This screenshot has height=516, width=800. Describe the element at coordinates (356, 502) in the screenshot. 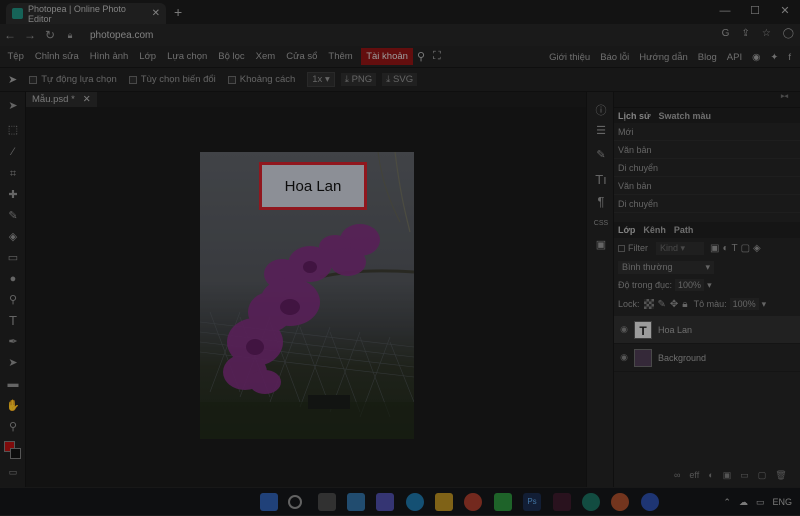

I see `widgets-icon` at that location.